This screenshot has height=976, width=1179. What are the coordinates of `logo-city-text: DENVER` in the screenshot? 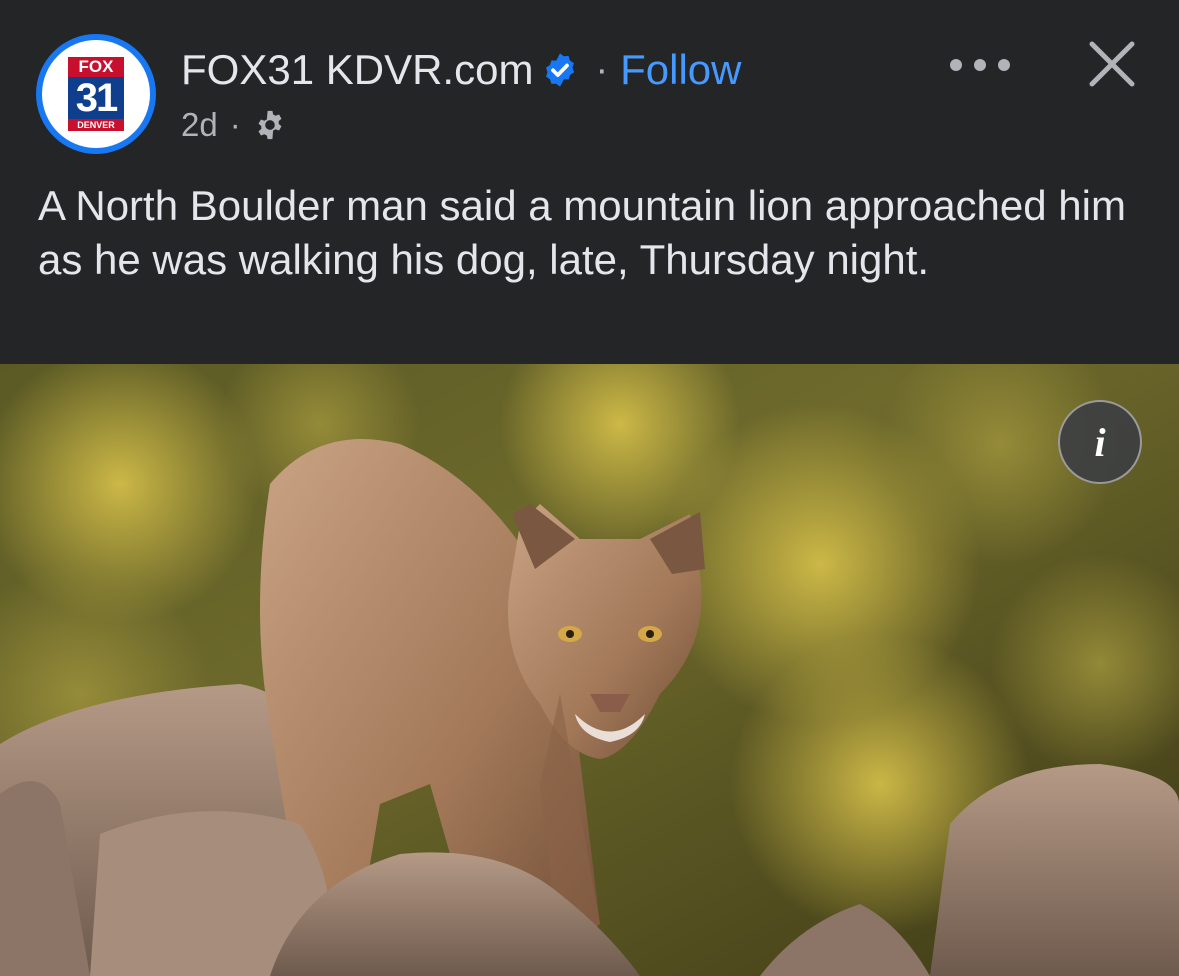 It's located at (96, 125).